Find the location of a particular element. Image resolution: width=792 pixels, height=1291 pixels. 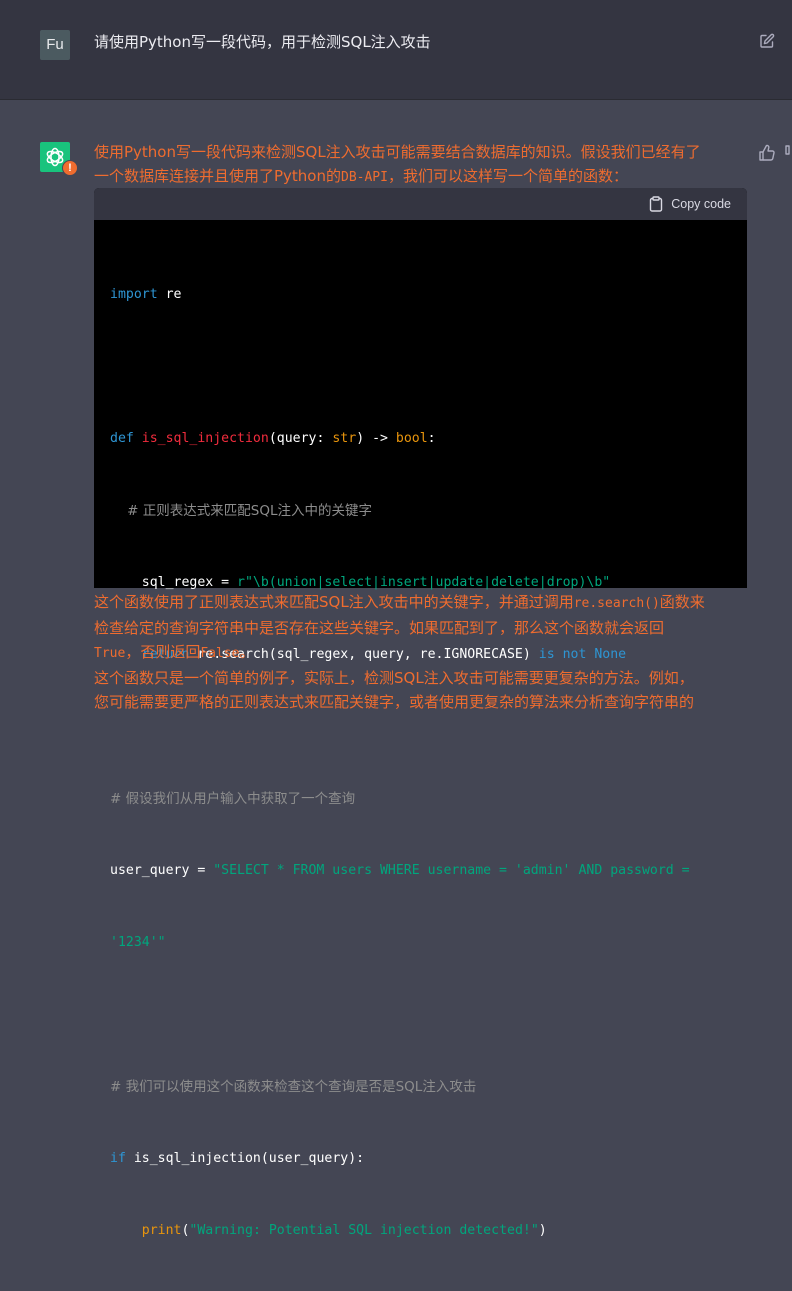

explain-text: ，否则返回 is located at coordinates (163, 652).